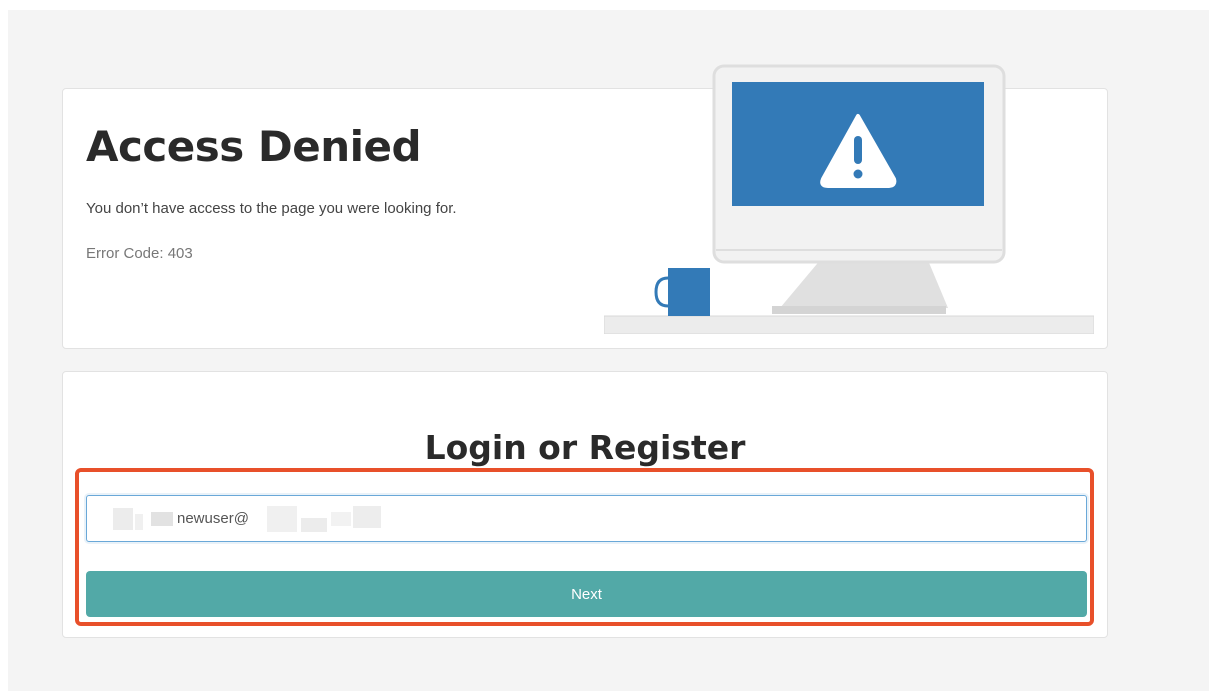 This screenshot has height=691, width=1209. What do you see at coordinates (859, 310) in the screenshot?
I see `monitor-base` at bounding box center [859, 310].